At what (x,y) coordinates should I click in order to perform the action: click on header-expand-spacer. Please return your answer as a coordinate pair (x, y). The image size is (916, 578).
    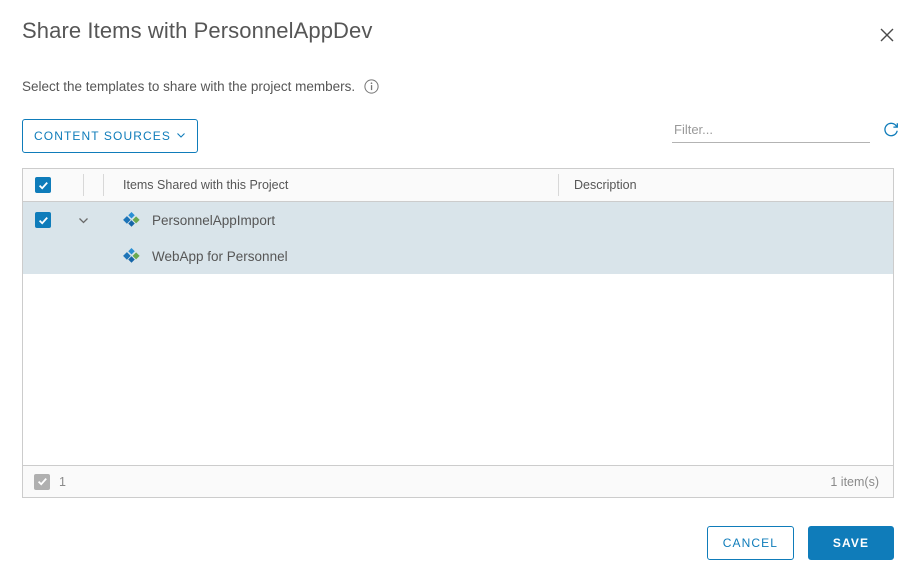
    Looking at the image, I should click on (83, 185).